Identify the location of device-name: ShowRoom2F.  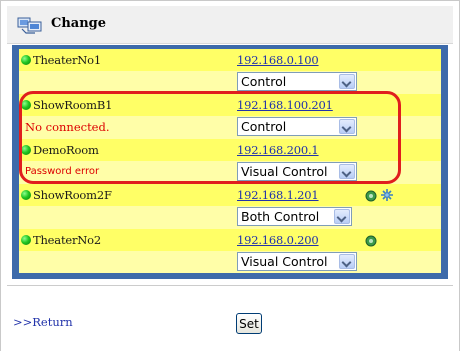
(66, 195).